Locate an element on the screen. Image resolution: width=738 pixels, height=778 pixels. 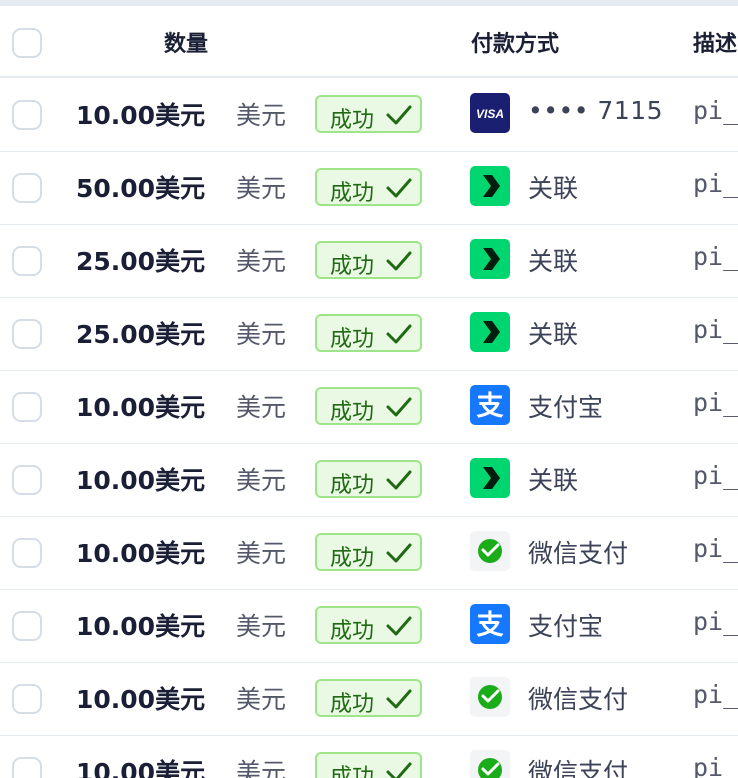
table-header-row: 数量 付款方式 描述 is located at coordinates (369, 42).